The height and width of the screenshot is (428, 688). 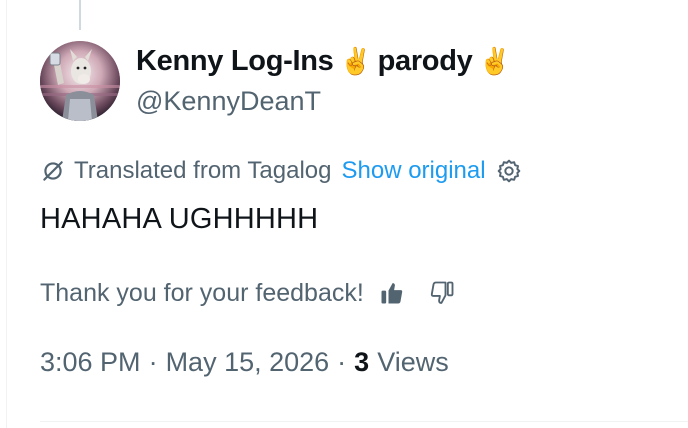 I want to click on tweet-metadata: 3:06 PM · May 15, 2026 · 3 Views, so click(x=244, y=362).